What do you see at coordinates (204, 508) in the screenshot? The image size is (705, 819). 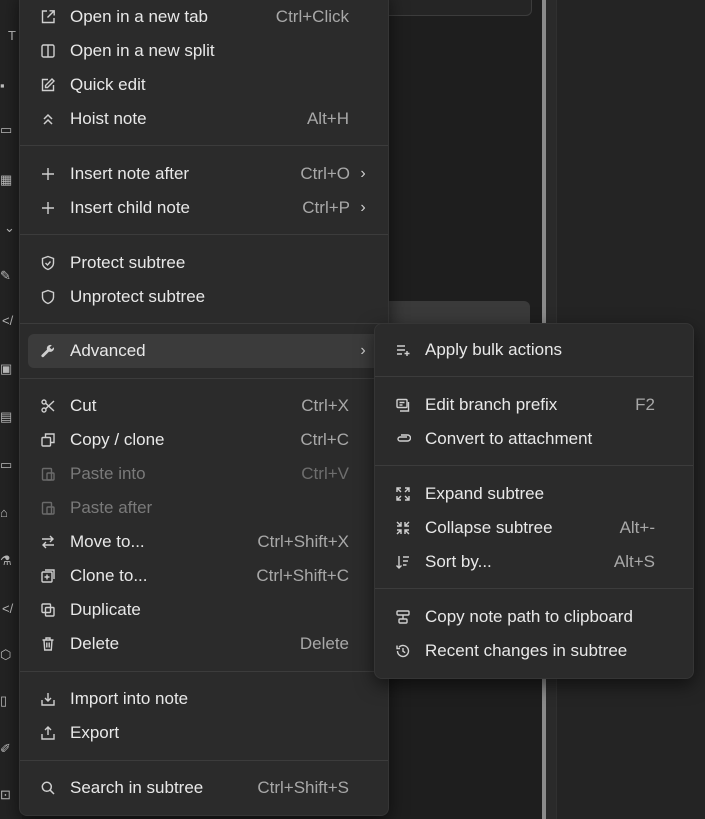 I see `menu-item-paste-after: Paste after` at bounding box center [204, 508].